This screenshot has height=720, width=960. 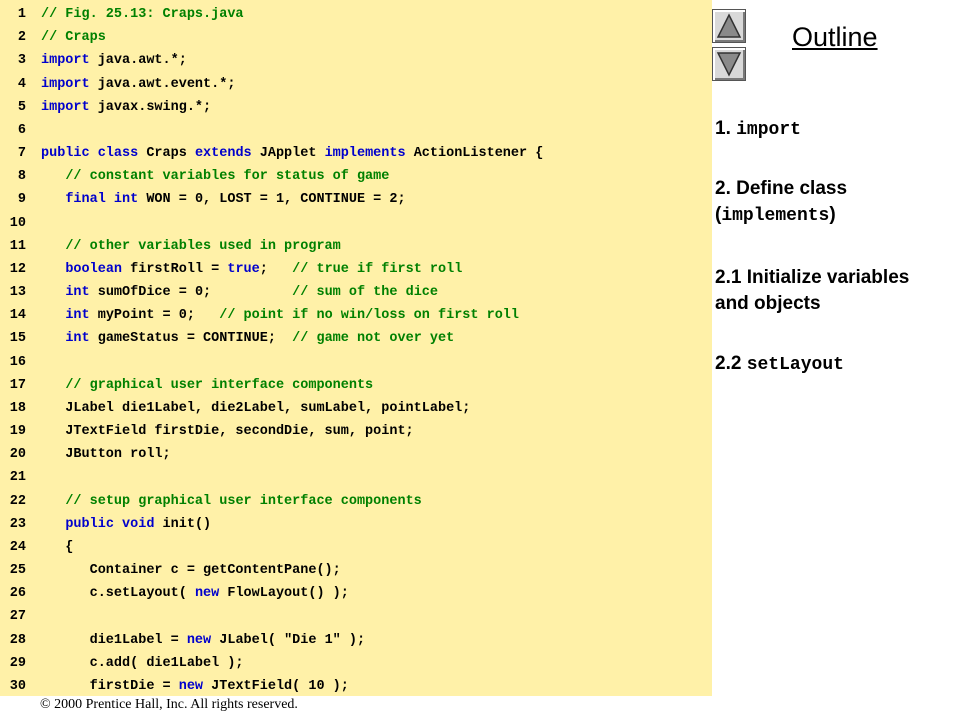 I want to click on code-keyword: final int, so click(x=102, y=200).